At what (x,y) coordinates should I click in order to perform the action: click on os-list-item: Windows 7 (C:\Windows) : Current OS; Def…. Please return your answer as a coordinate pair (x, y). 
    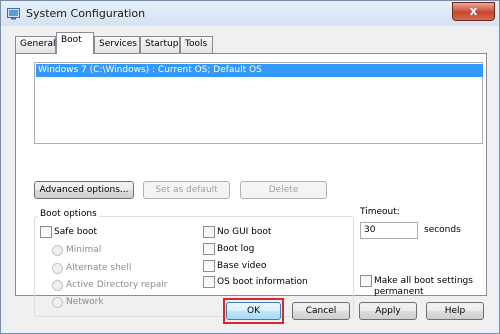
    Looking at the image, I should click on (259, 70).